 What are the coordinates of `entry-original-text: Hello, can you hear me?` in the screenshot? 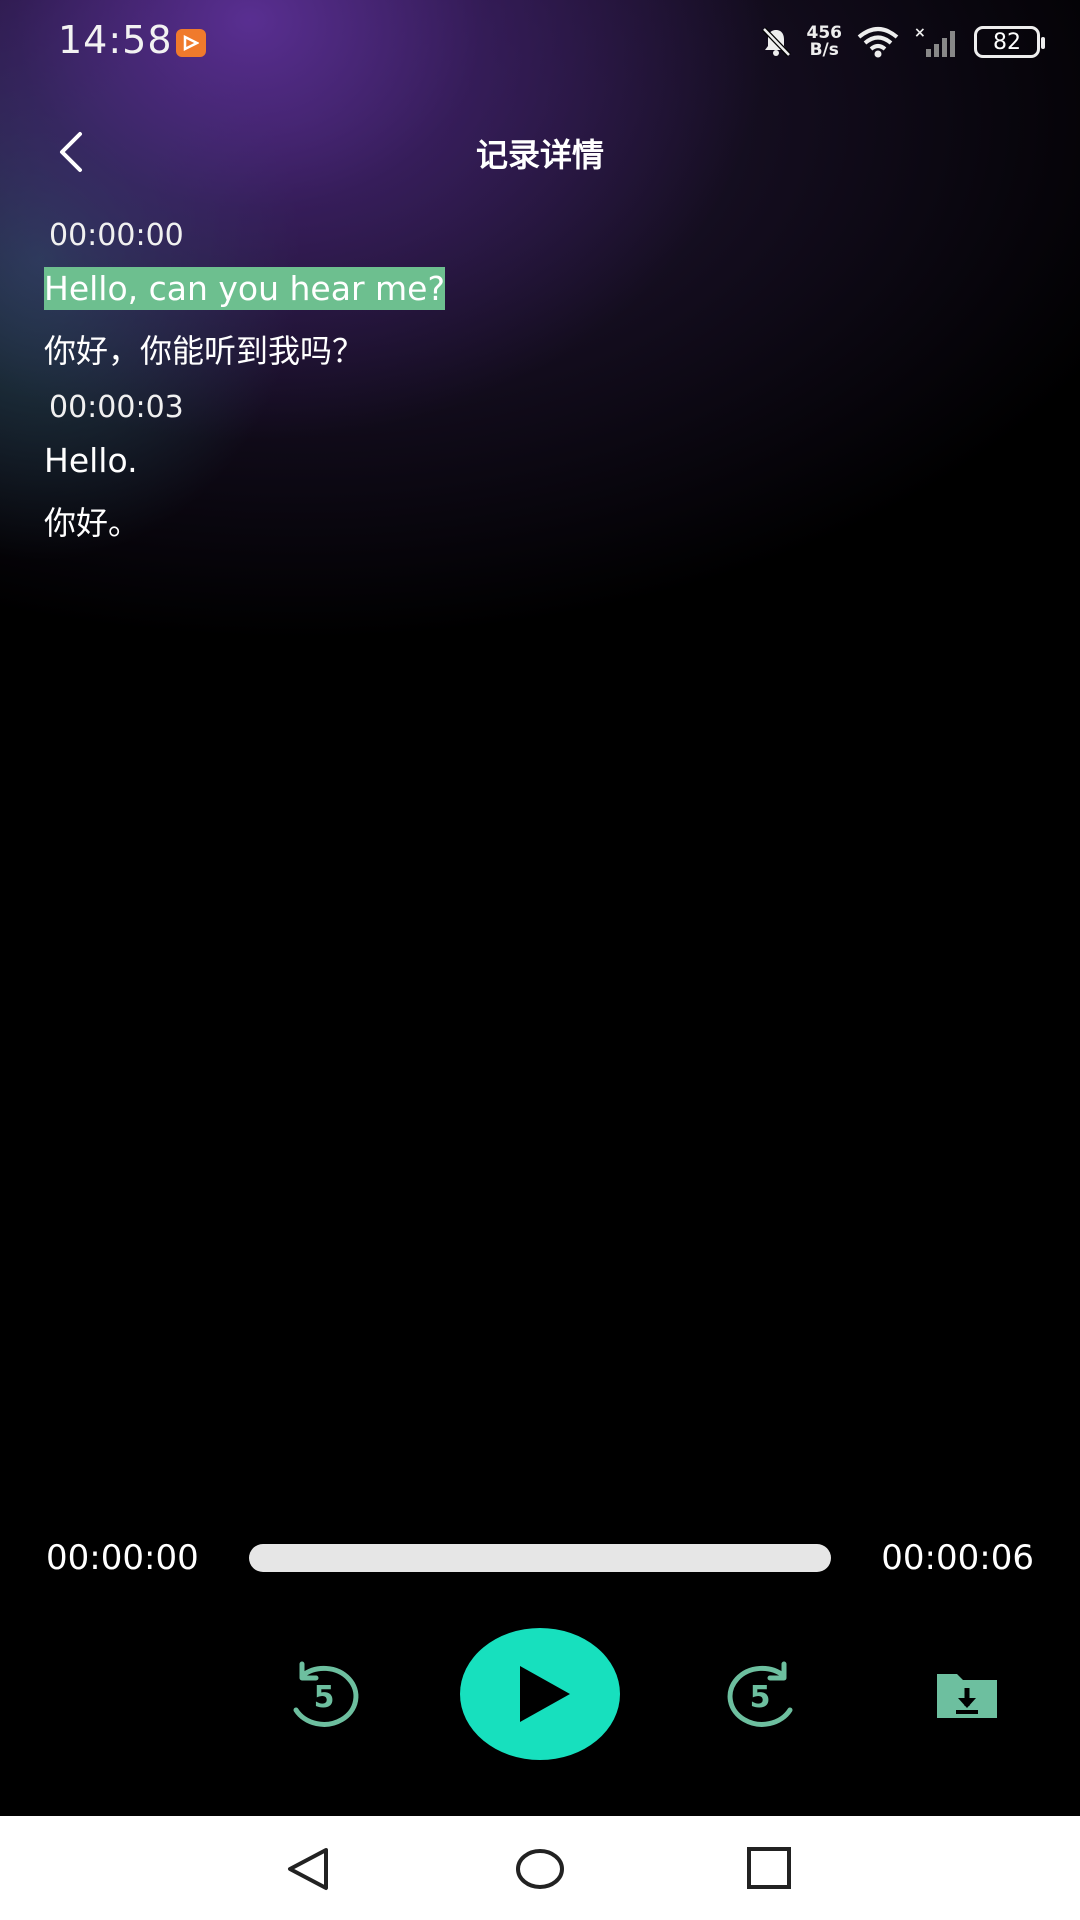 It's located at (244, 288).